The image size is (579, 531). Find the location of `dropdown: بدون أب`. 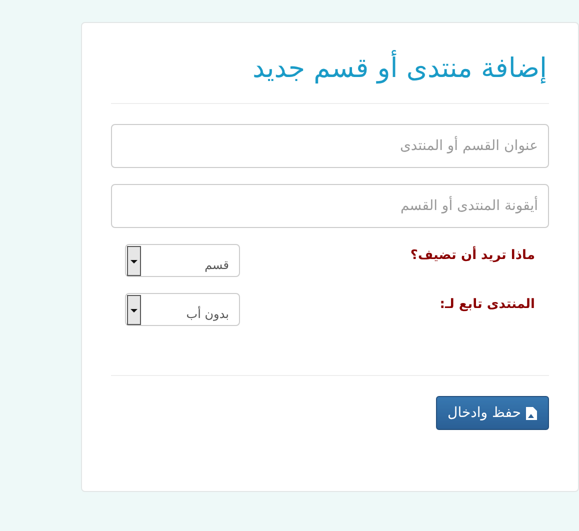

dropdown: بدون أب is located at coordinates (182, 309).